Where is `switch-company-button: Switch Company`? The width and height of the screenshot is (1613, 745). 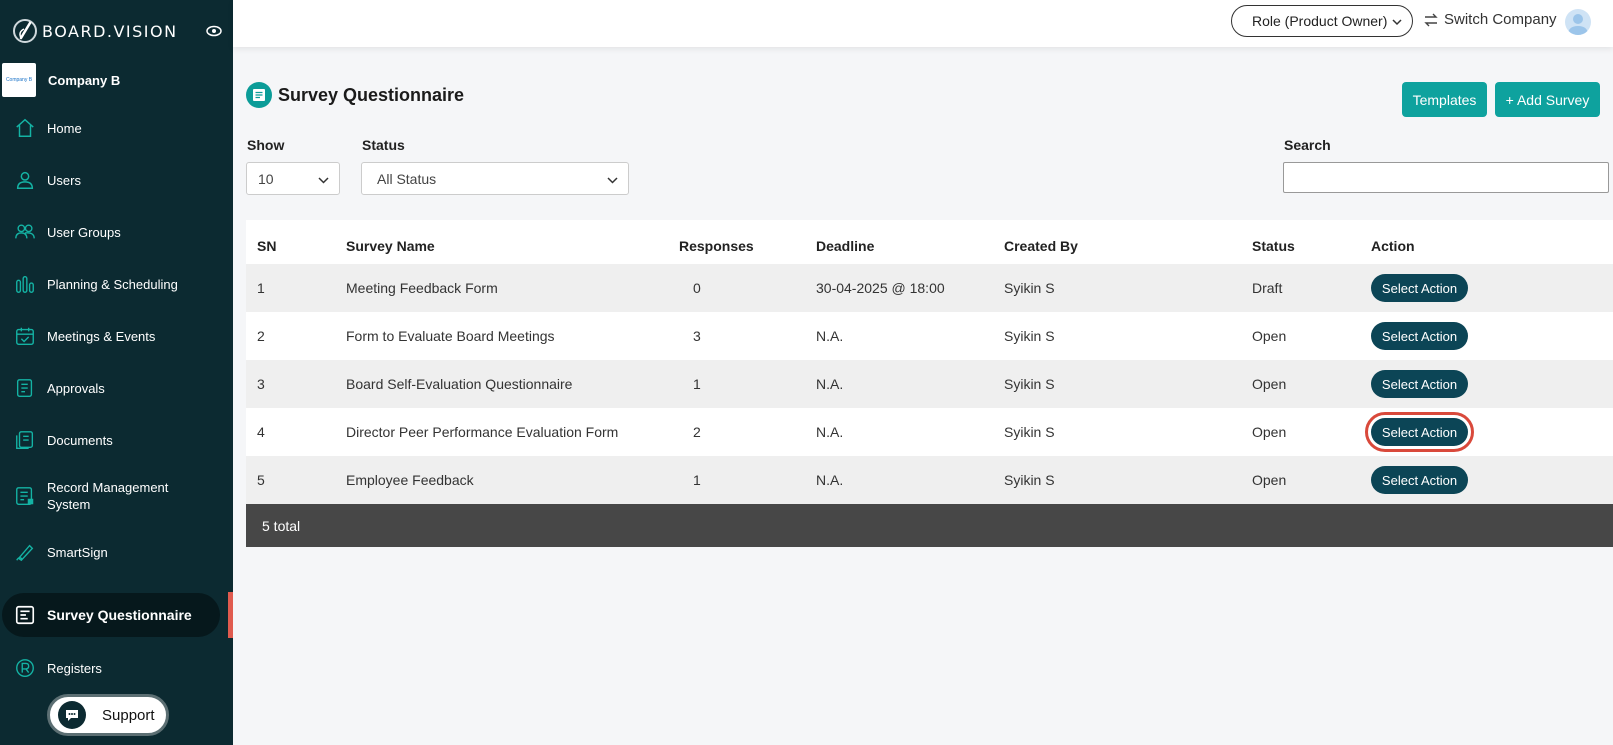 switch-company-button: Switch Company is located at coordinates (1490, 19).